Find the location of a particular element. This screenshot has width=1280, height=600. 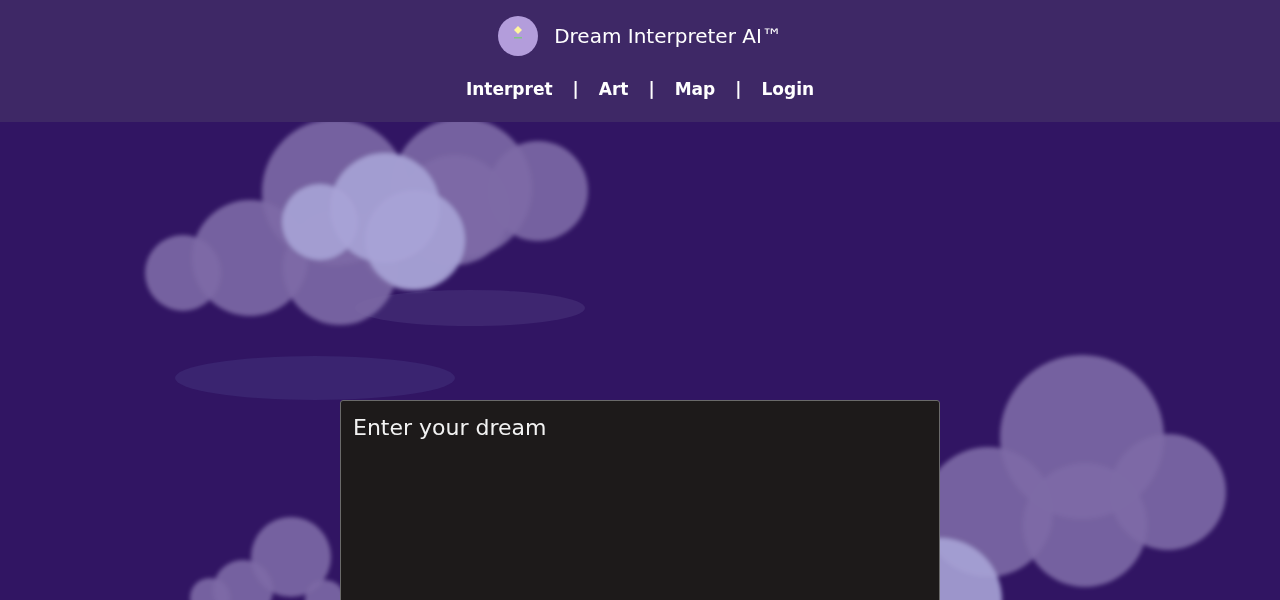

nav-link: Login is located at coordinates (788, 89).